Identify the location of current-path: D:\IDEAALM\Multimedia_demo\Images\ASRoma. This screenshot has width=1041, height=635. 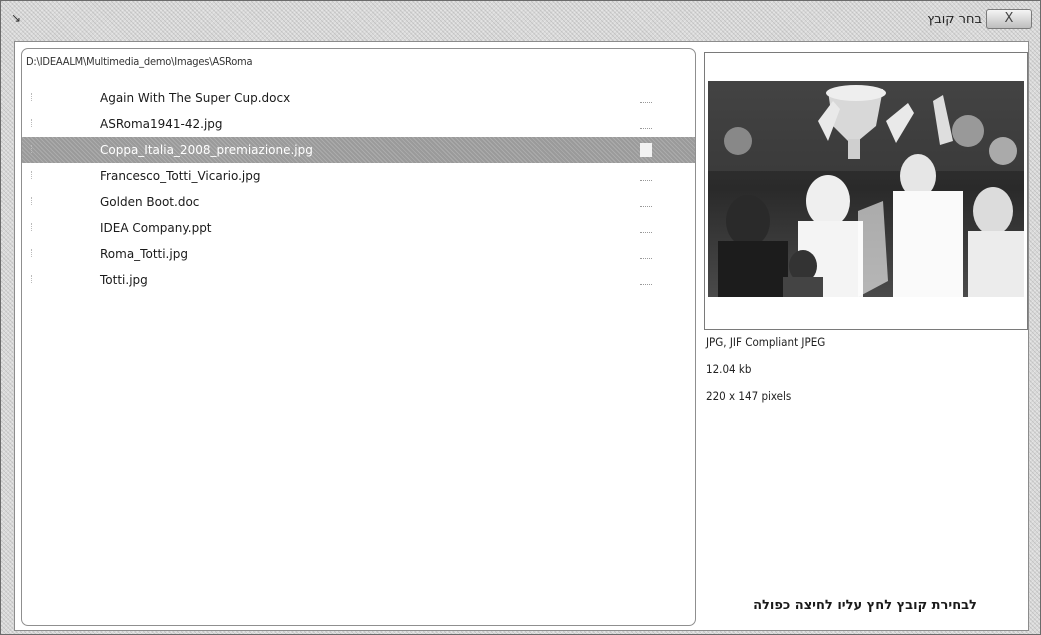
(139, 61).